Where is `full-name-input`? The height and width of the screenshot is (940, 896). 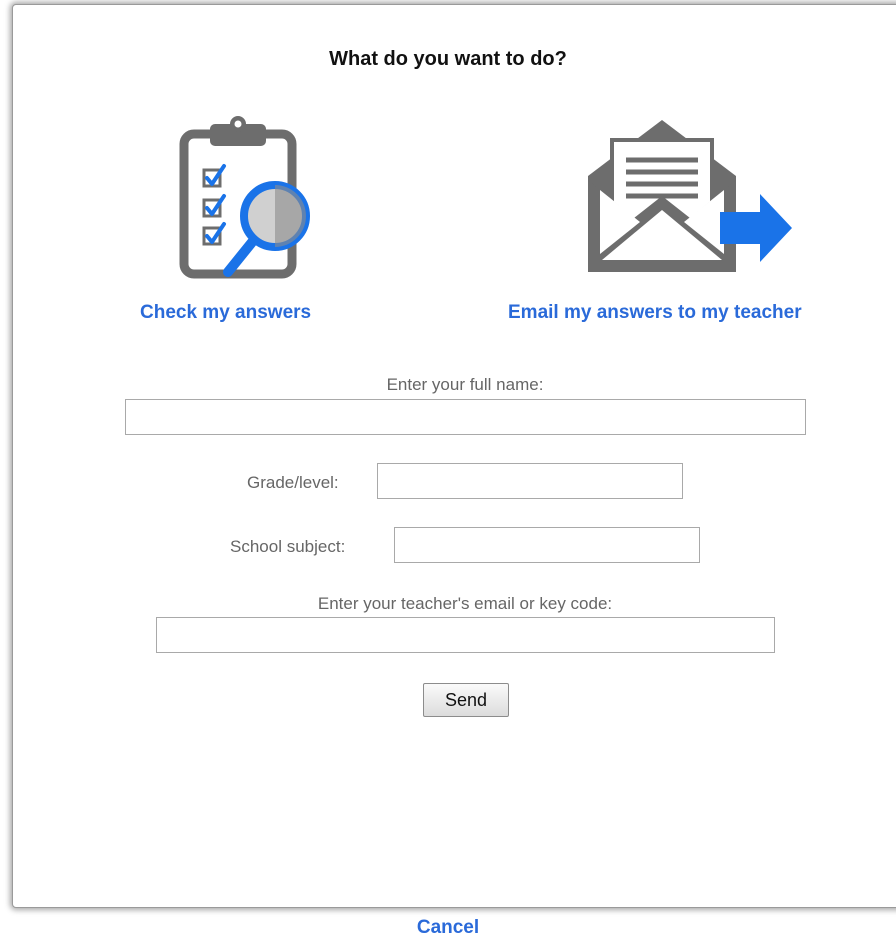
full-name-input is located at coordinates (465, 417).